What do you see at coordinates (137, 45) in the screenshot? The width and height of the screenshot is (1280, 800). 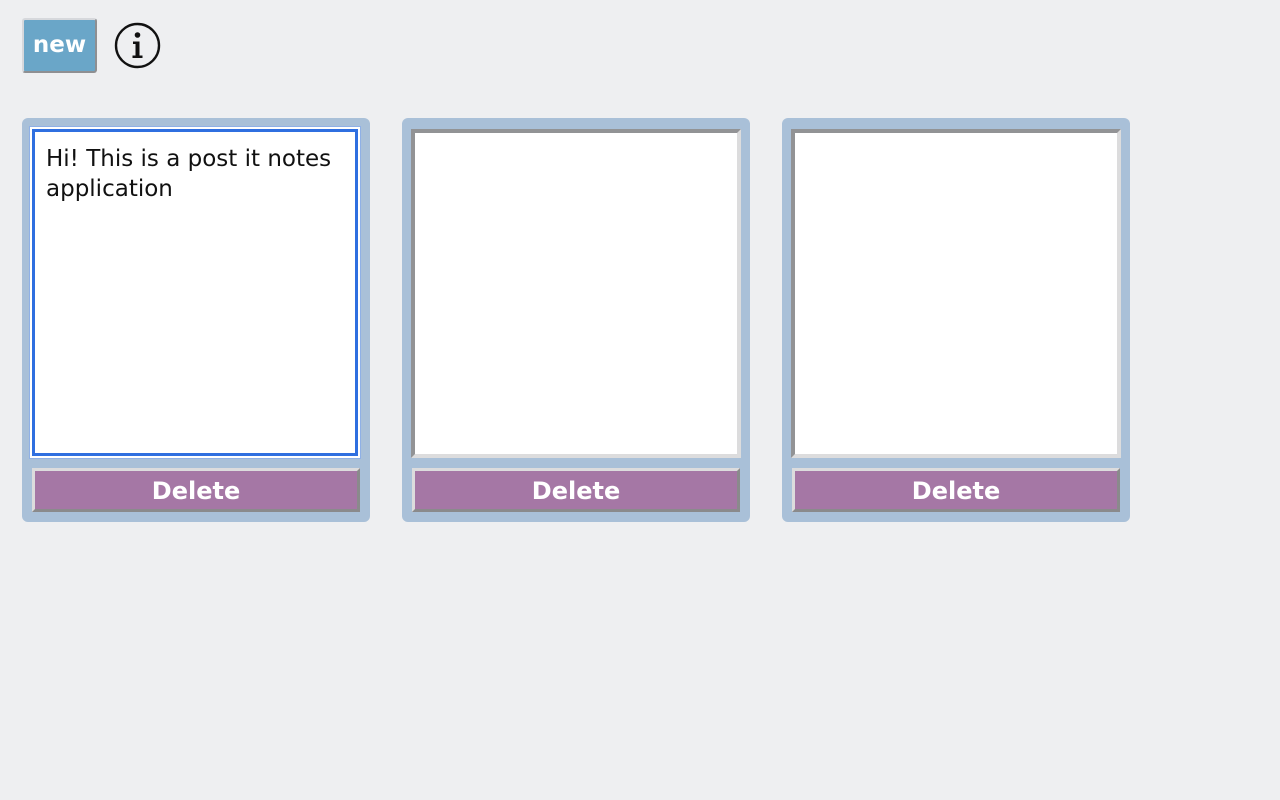 I see `info-icon` at bounding box center [137, 45].